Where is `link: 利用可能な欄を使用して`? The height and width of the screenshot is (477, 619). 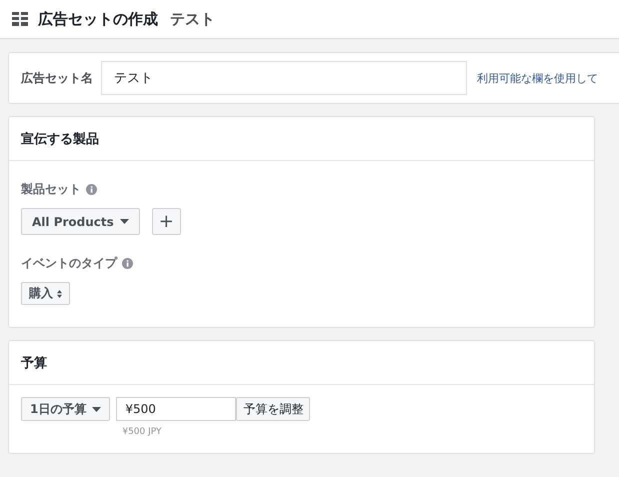 link: 利用可能な欄を使用して is located at coordinates (537, 78).